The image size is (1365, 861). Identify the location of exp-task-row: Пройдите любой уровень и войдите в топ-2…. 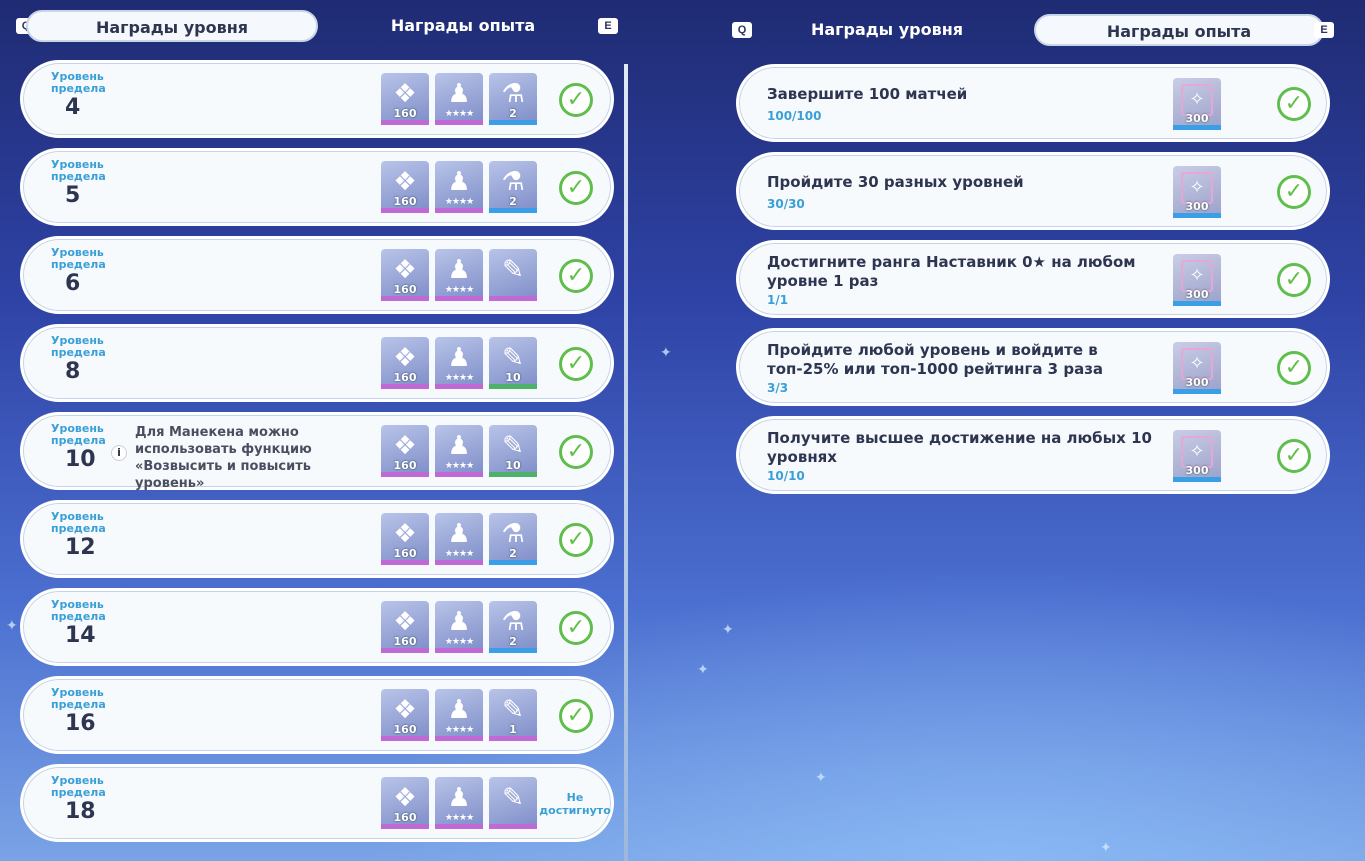
(1033, 367).